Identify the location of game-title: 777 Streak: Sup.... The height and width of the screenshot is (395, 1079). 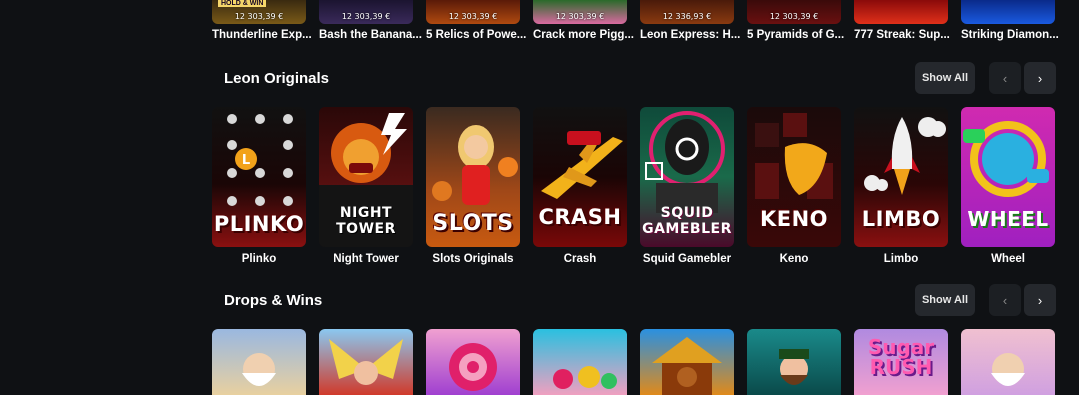
(906, 35).